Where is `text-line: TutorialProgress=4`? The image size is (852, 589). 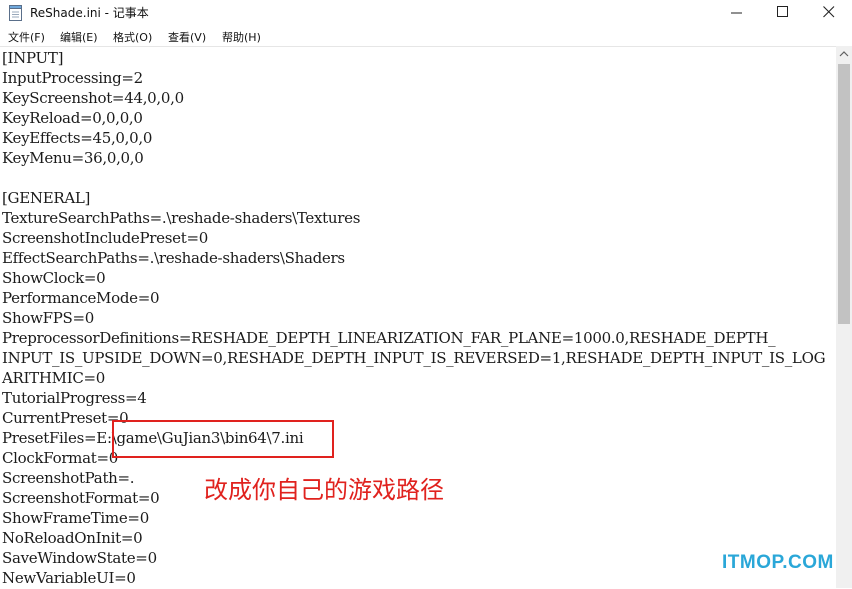 text-line: TutorialProgress=4 is located at coordinates (74, 398).